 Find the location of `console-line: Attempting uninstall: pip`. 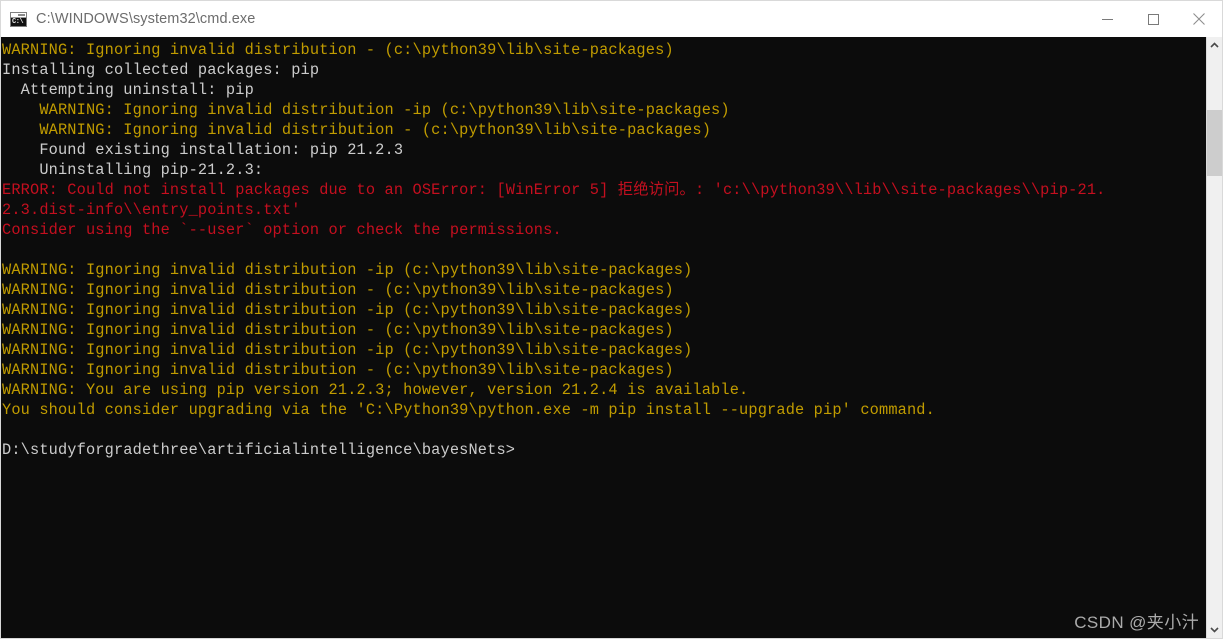

console-line: Attempting uninstall: pip is located at coordinates (128, 90).